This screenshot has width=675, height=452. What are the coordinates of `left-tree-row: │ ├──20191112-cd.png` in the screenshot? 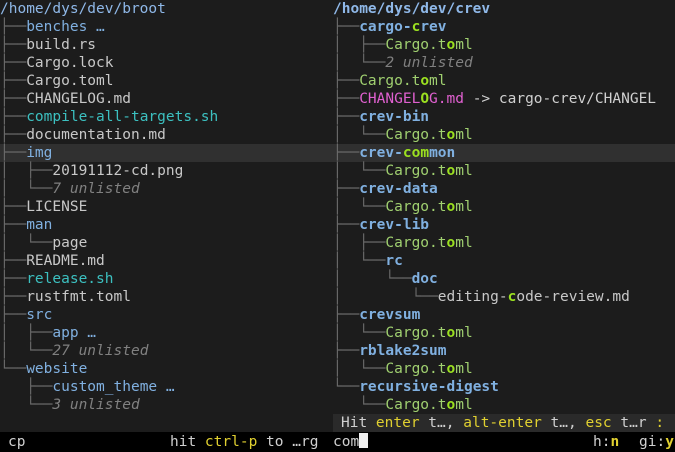 It's located at (166, 171).